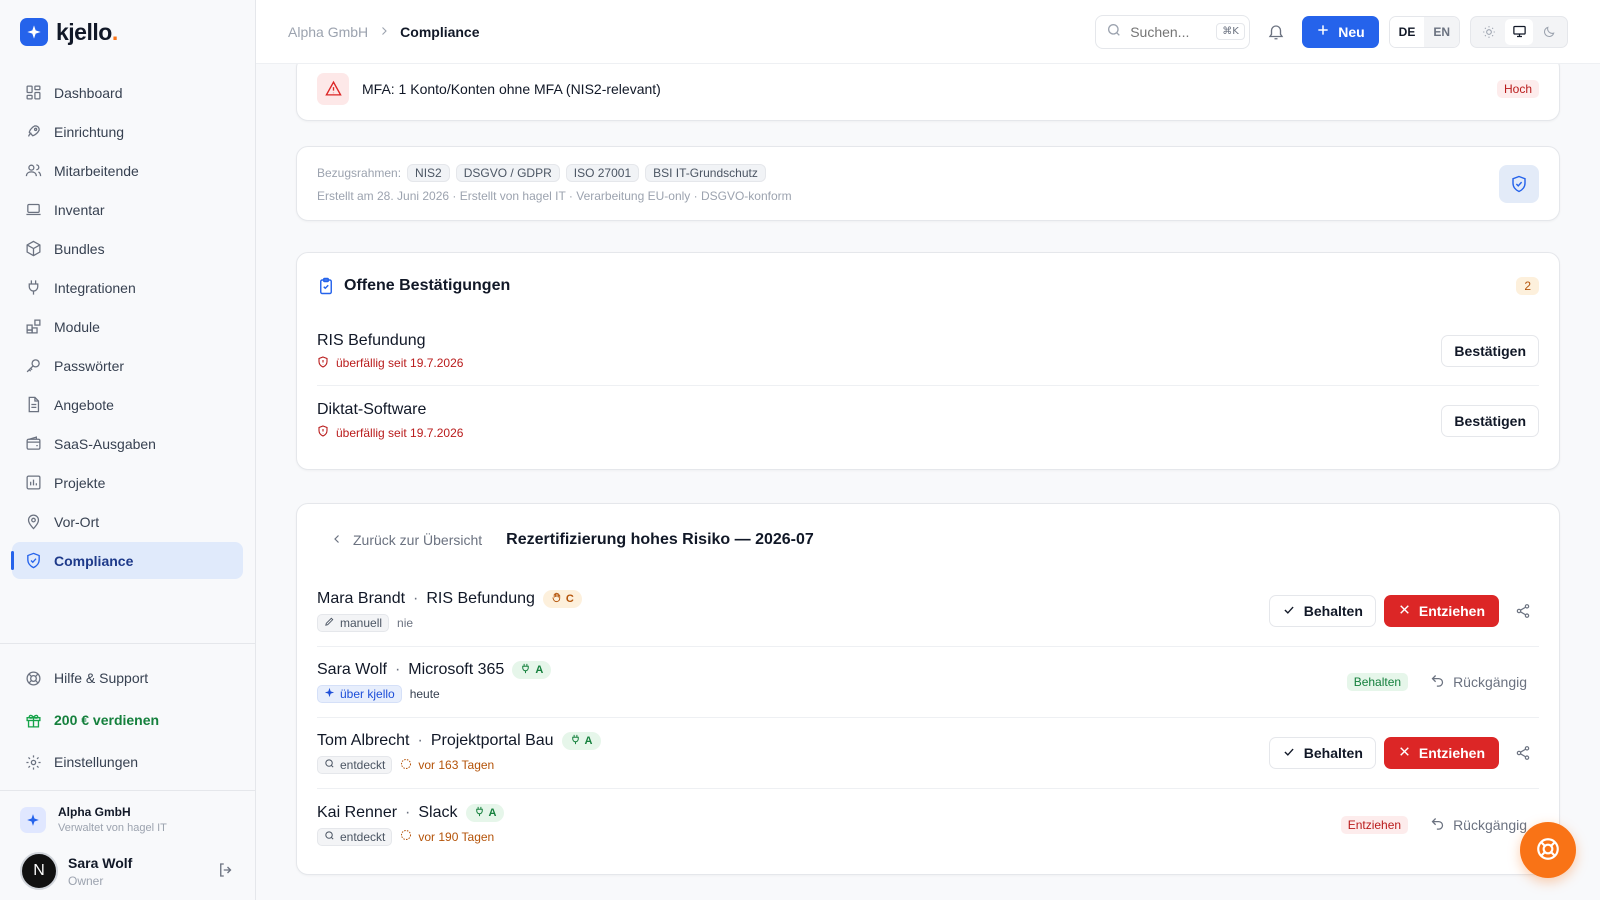 Image resolution: width=1600 pixels, height=900 pixels. Describe the element at coordinates (127, 365) in the screenshot. I see `sidebar-item-passwoerter: Passwörter` at that location.